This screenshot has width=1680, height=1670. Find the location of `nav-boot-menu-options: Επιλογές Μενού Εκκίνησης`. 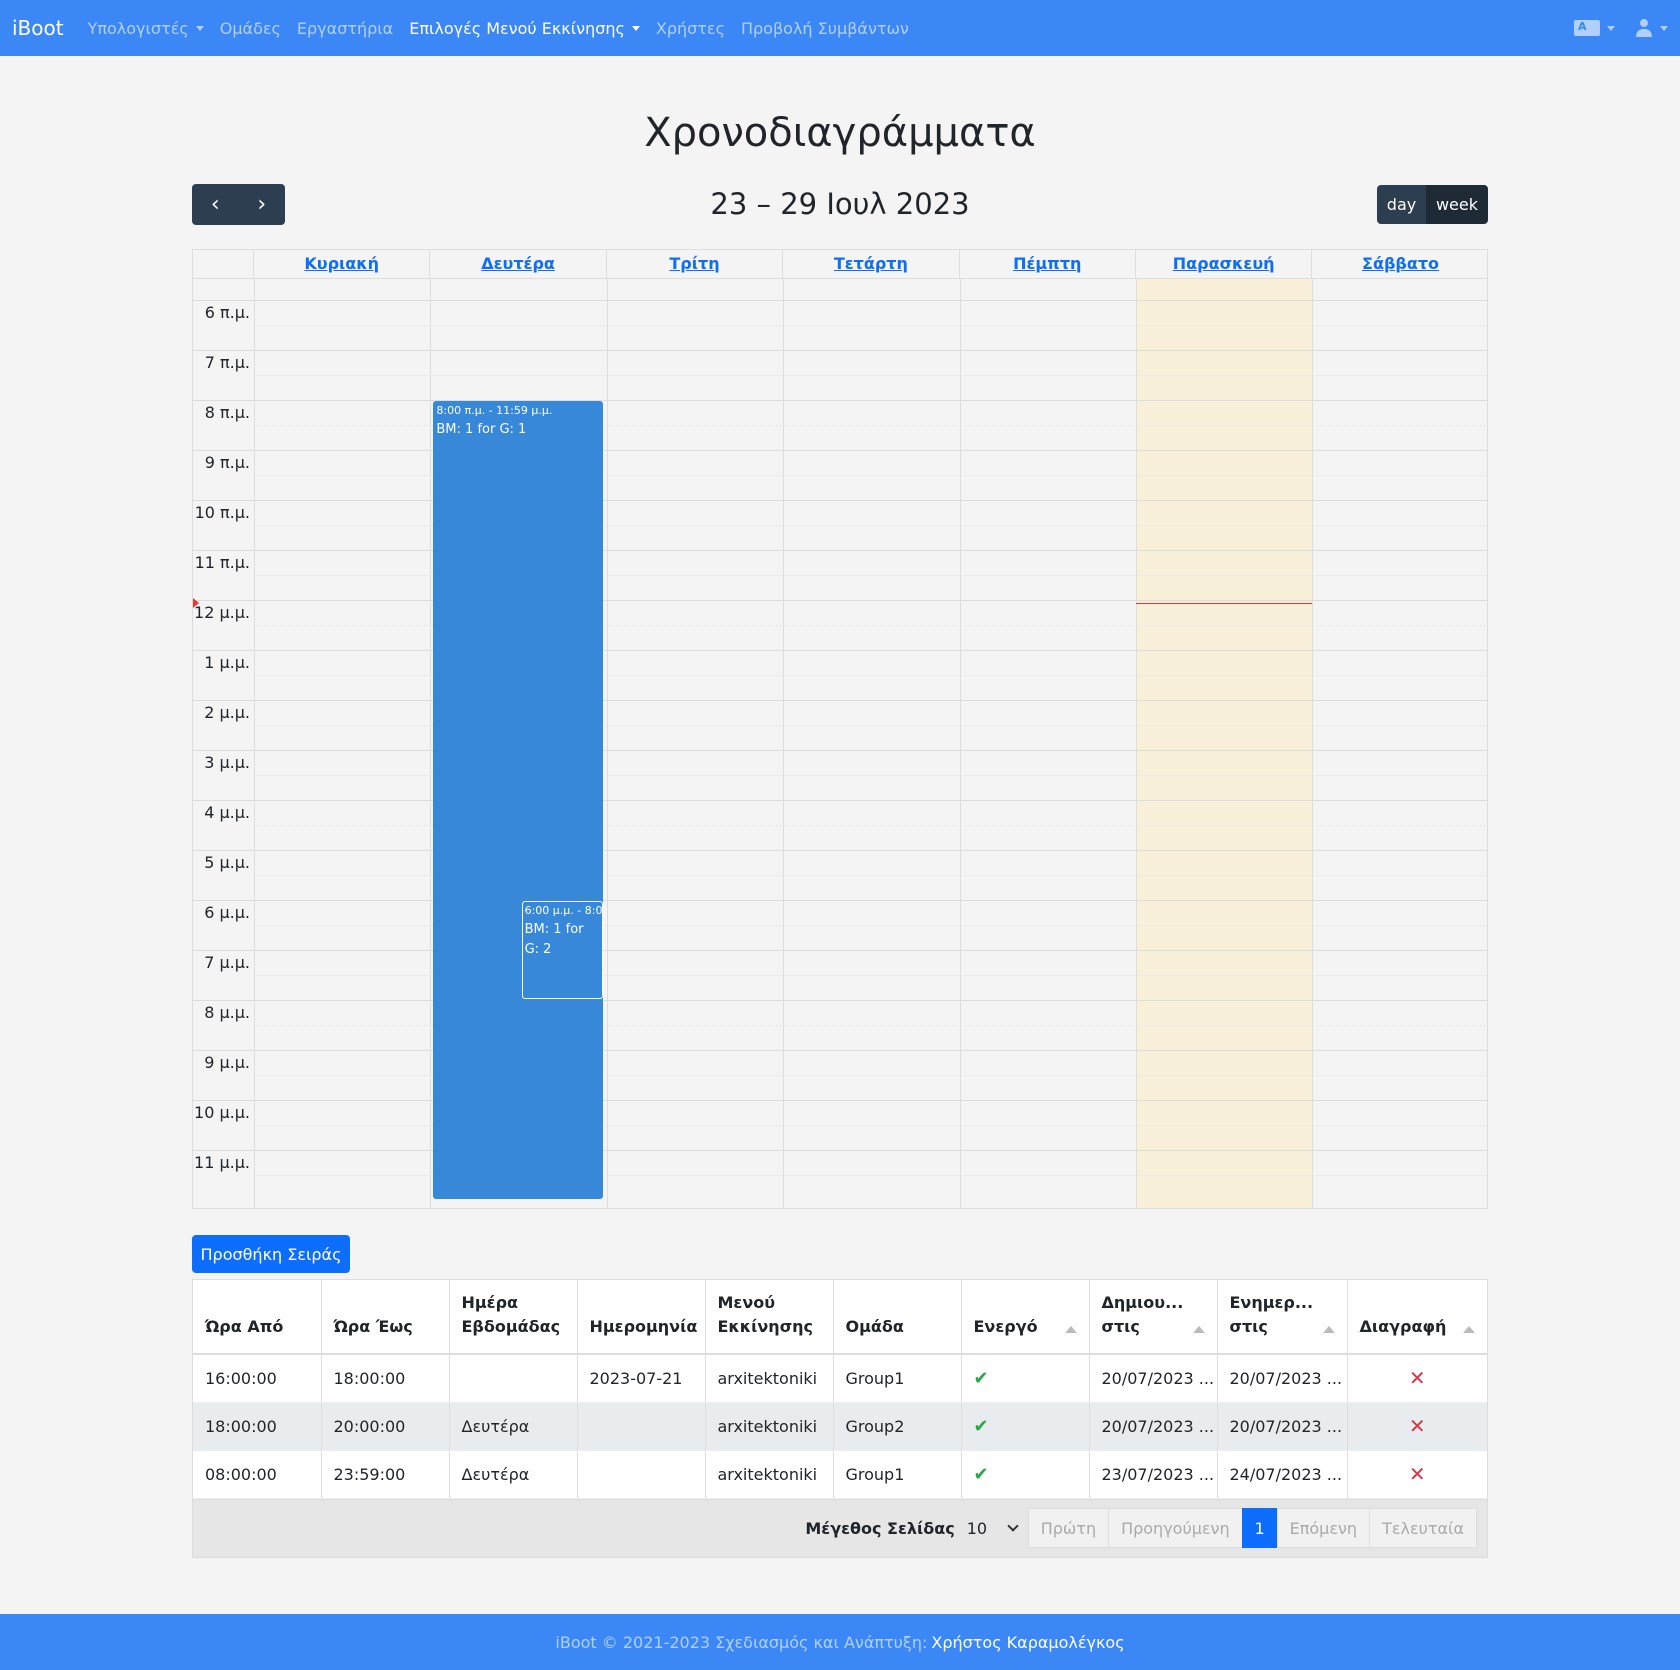

nav-boot-menu-options: Επιλογές Μενού Εκκίνησης is located at coordinates (524, 28).